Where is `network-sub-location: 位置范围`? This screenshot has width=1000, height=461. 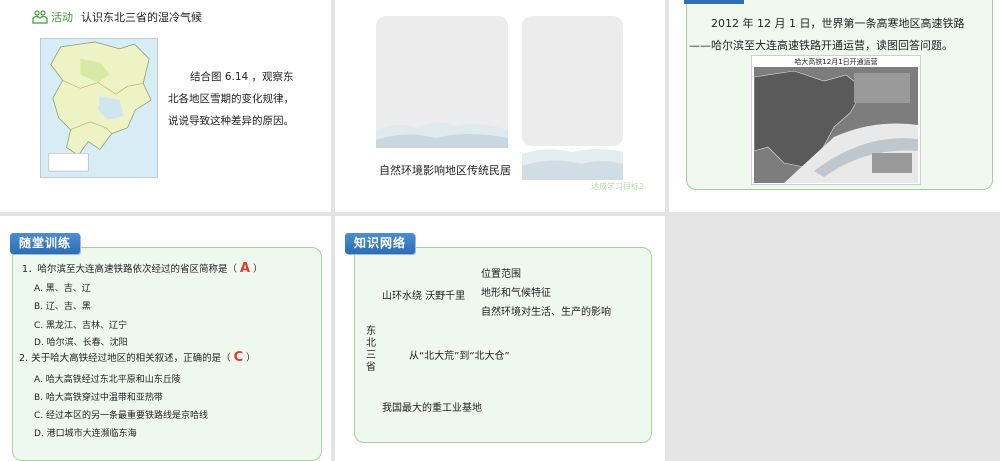
network-sub-location: 位置范围 is located at coordinates (501, 274).